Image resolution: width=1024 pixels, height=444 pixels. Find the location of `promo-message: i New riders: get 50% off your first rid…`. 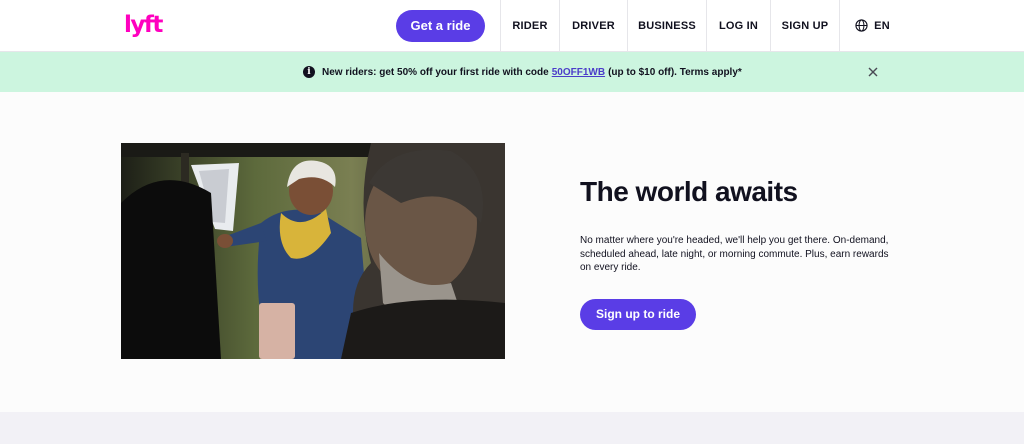

promo-message: i New riders: get 50% off your first rid… is located at coordinates (522, 72).